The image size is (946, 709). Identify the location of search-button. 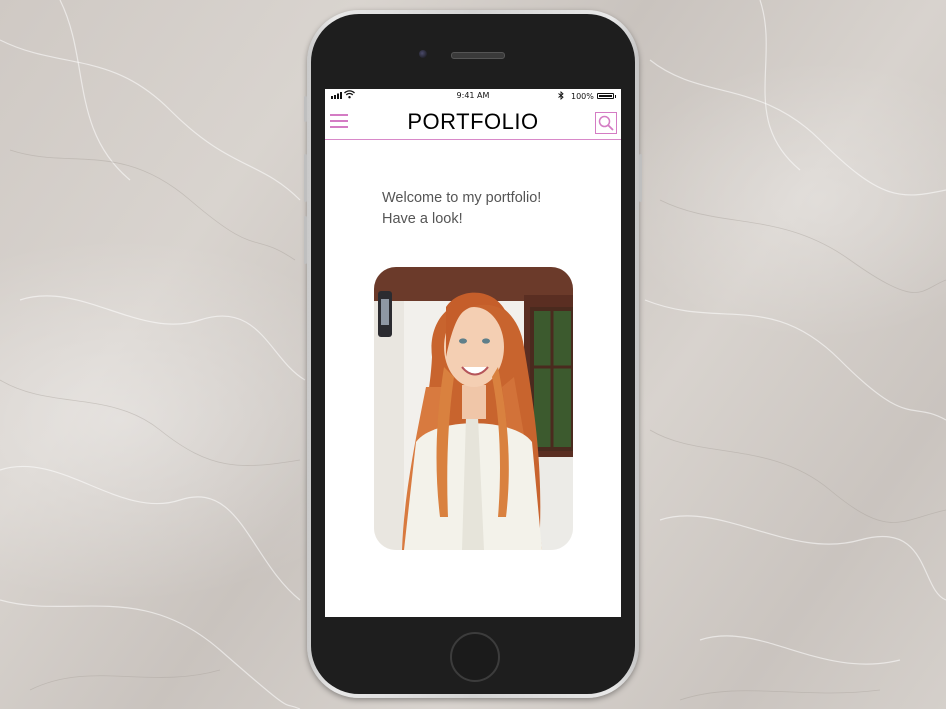
(606, 123).